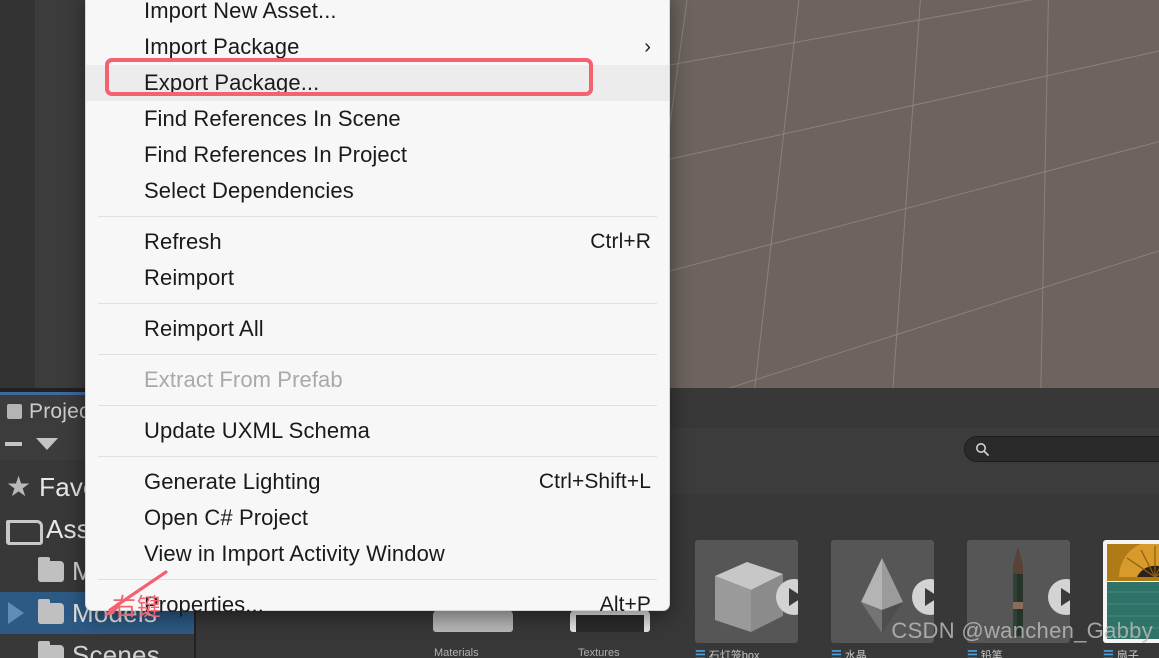 The width and height of the screenshot is (1159, 658). Describe the element at coordinates (1131, 652) in the screenshot. I see `asset-item-fan-label: ☰ 扇子` at that location.